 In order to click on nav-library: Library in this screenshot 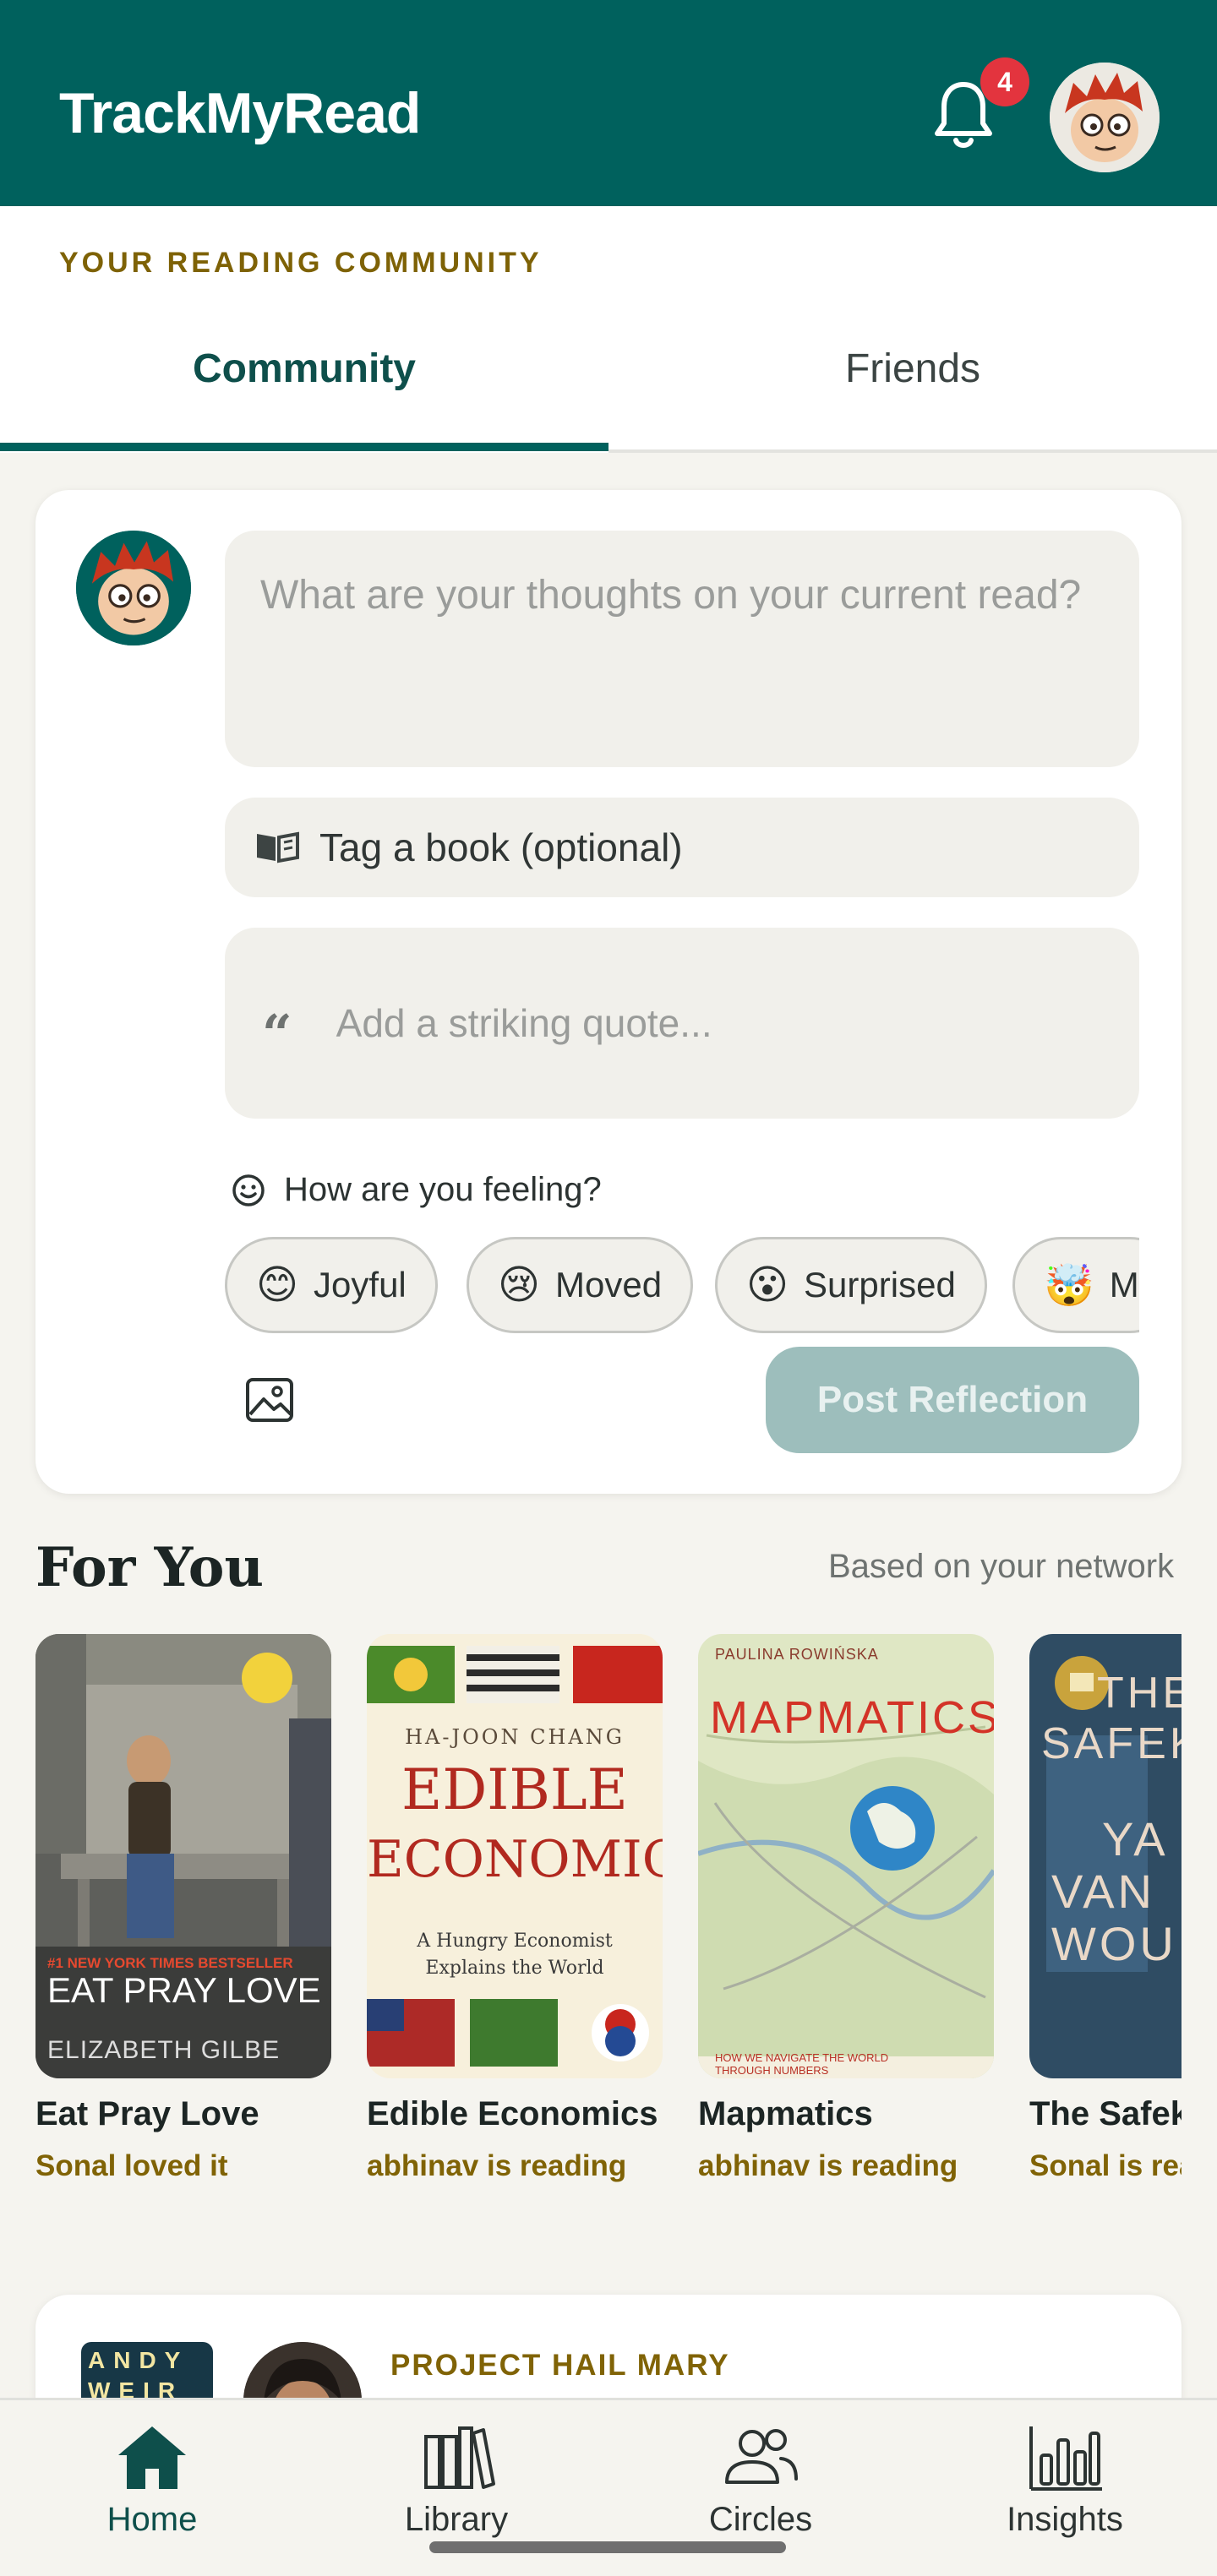, I will do `click(456, 2480)`.